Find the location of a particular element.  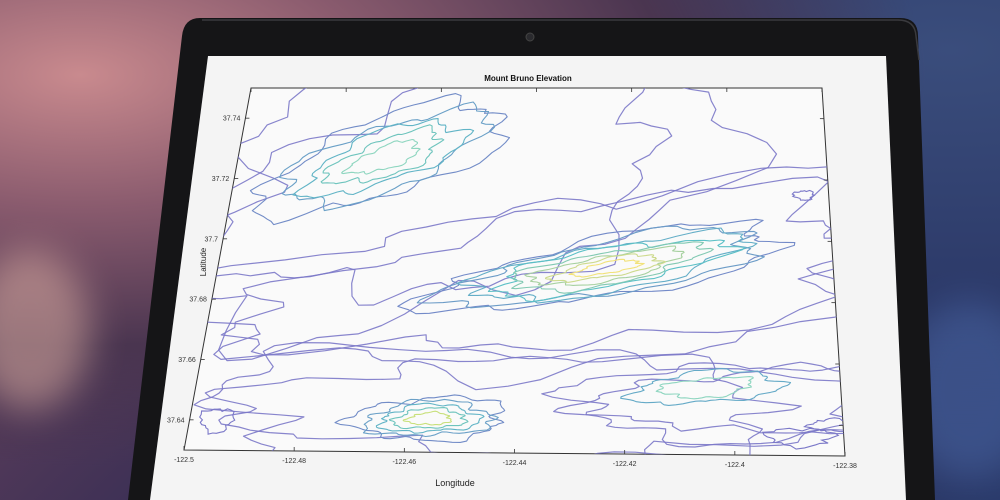

x-tick-label: -122.46 is located at coordinates (404, 462).